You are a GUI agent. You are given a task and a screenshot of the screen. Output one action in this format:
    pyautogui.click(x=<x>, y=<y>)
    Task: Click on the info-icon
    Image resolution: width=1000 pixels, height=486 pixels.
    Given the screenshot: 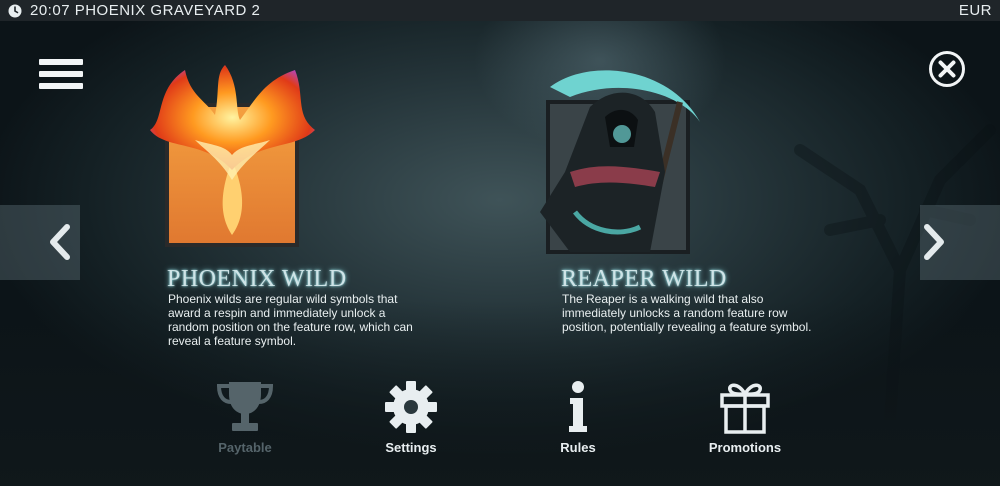 What is the action you would take?
    pyautogui.click(x=578, y=406)
    